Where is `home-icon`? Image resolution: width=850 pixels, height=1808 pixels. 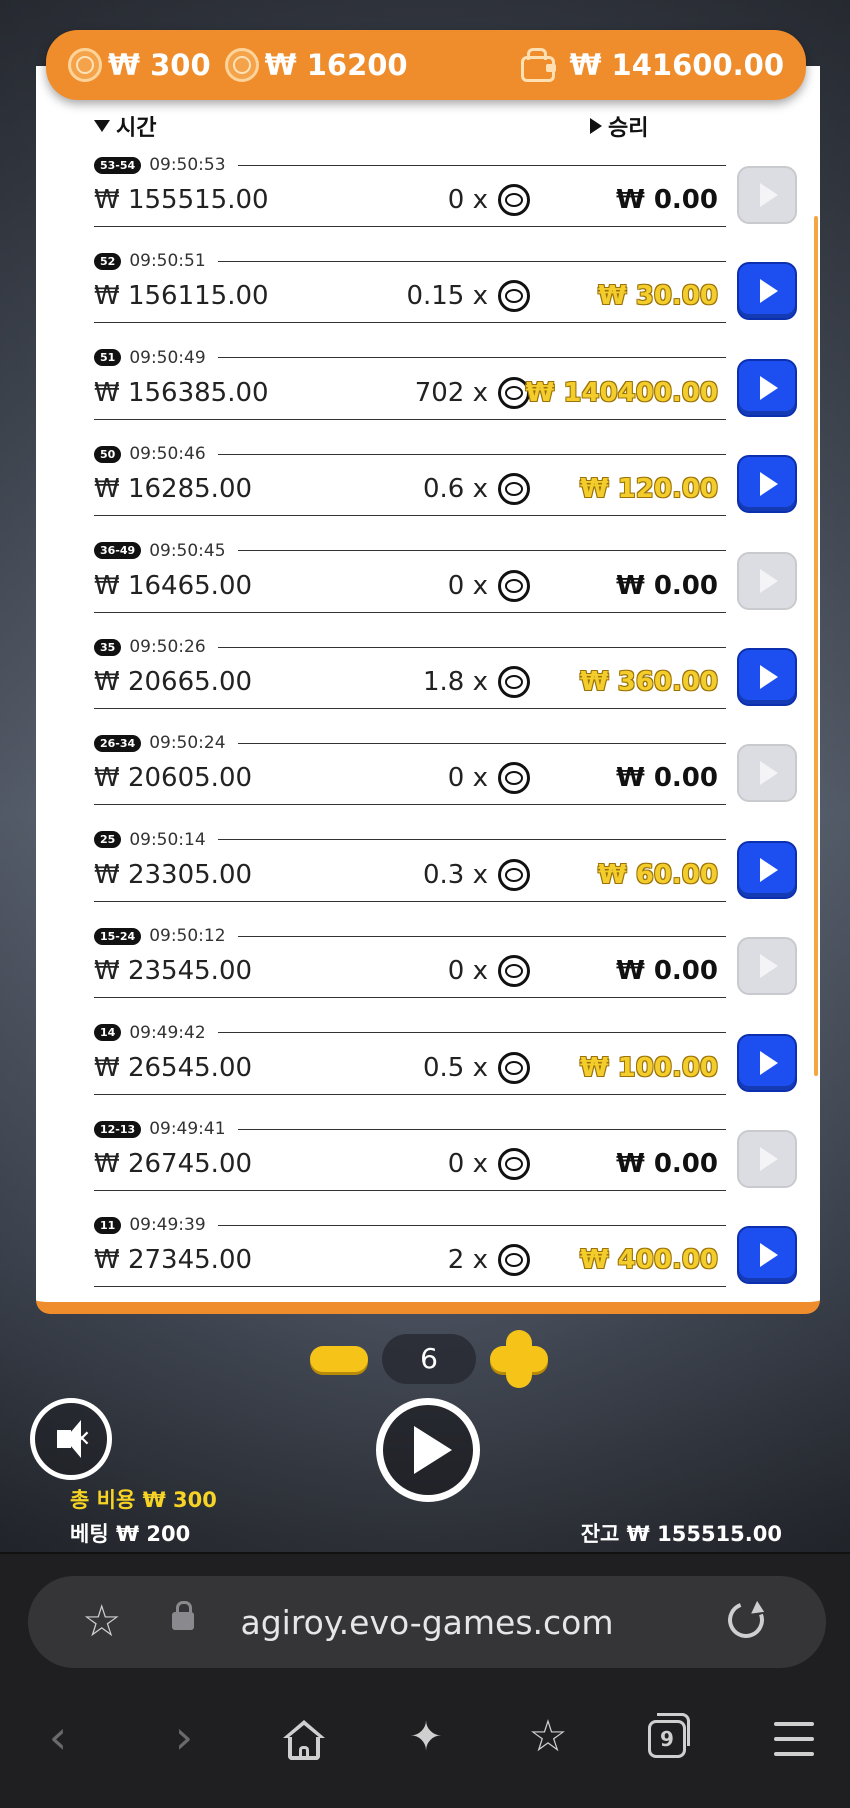 home-icon is located at coordinates (304, 1740).